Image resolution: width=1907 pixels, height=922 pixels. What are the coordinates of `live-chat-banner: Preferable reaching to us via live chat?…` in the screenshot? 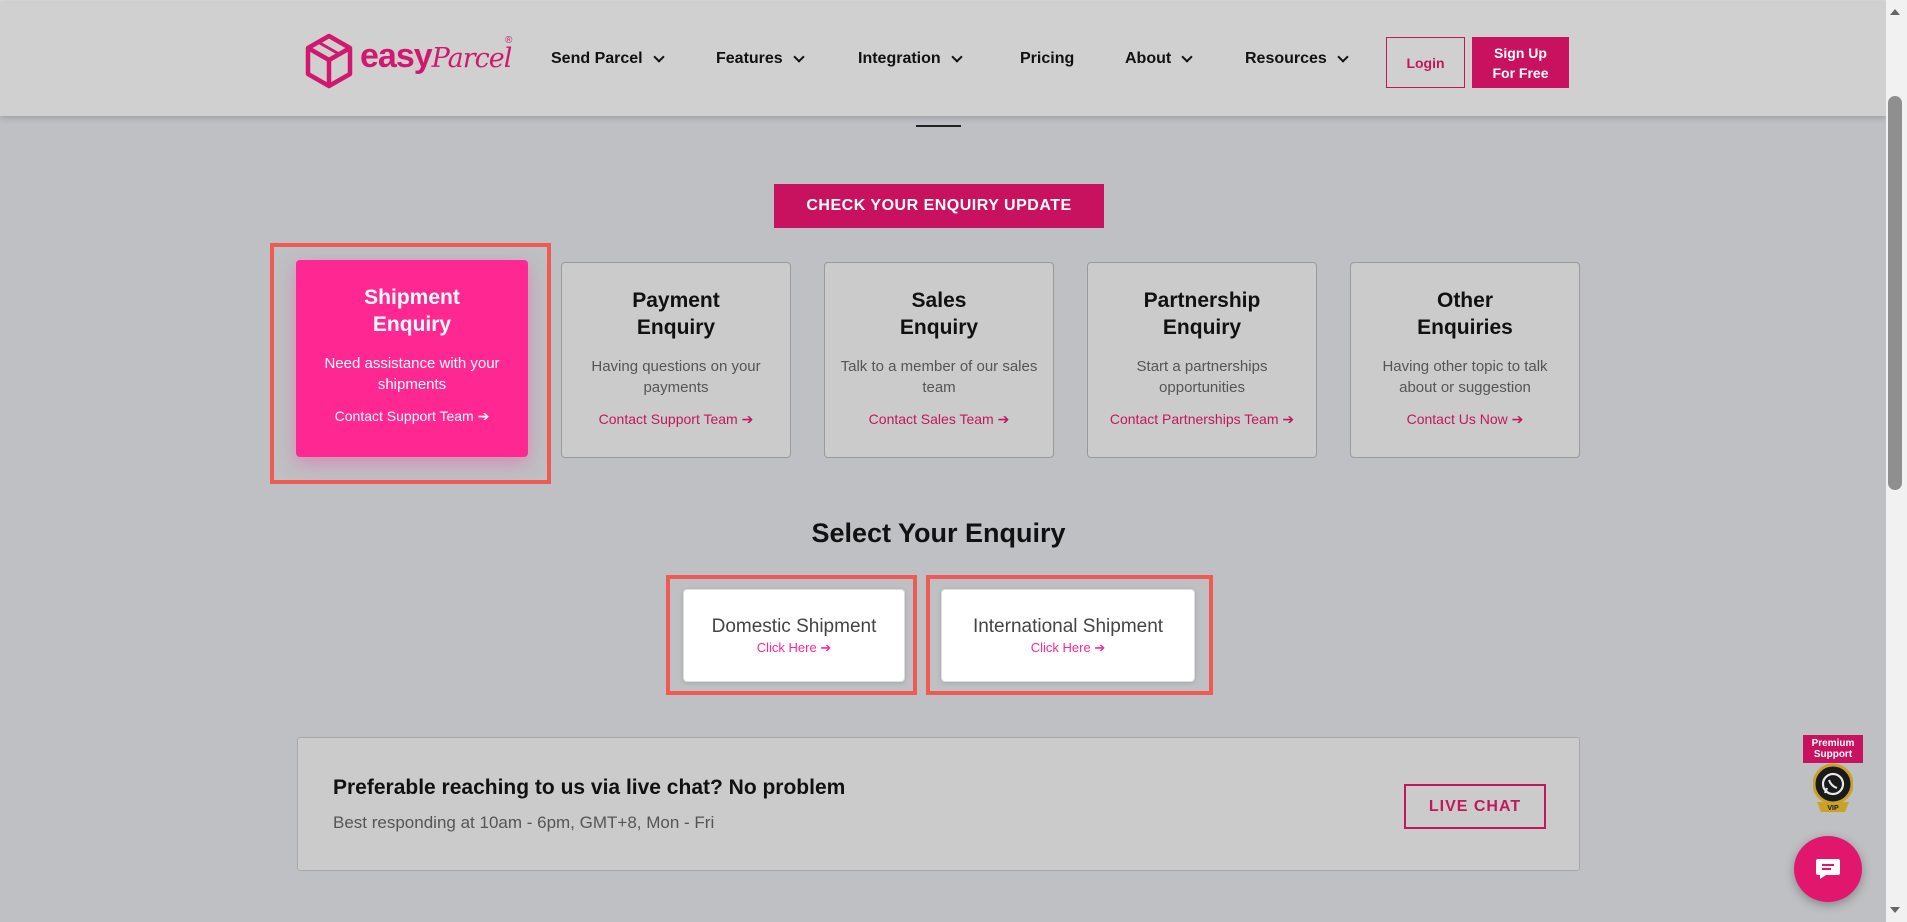 It's located at (938, 804).